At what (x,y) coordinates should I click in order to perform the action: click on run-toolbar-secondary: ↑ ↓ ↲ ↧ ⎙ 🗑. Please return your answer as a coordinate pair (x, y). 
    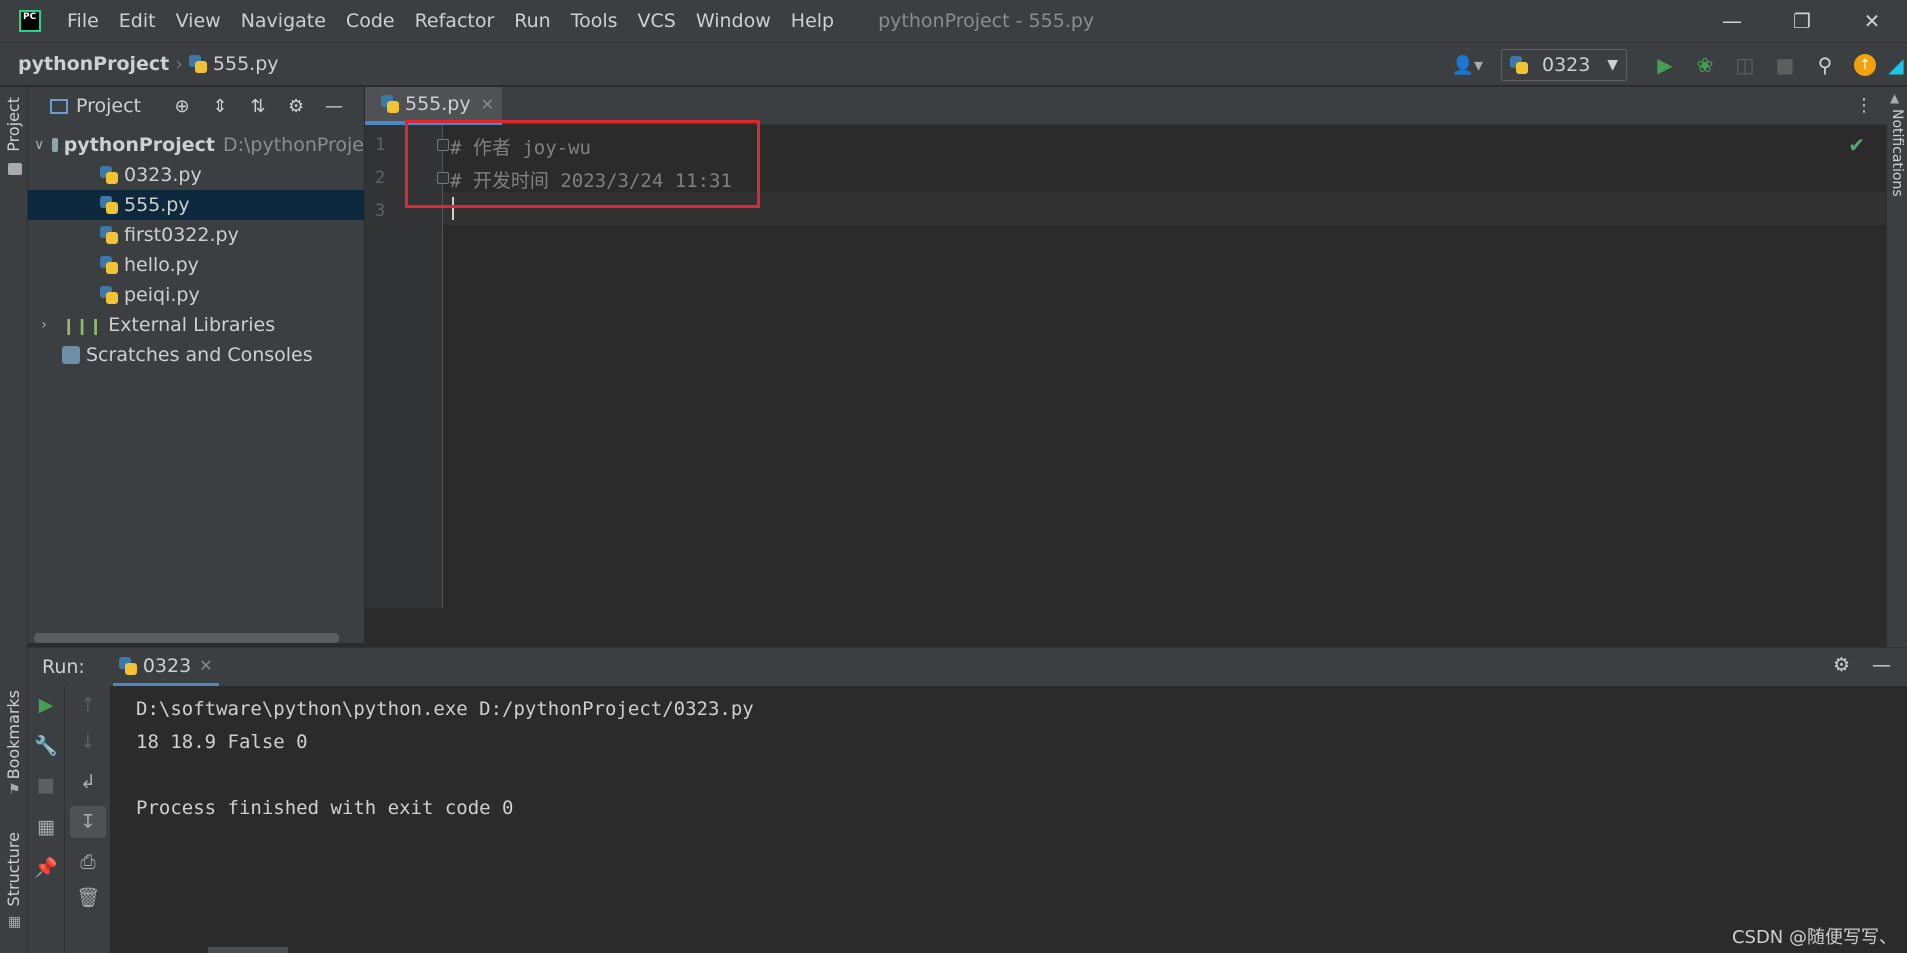
    Looking at the image, I should click on (87, 819).